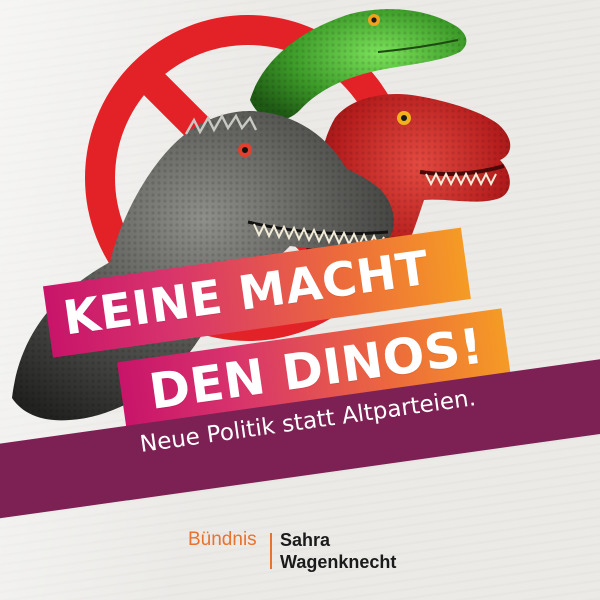 This screenshot has width=600, height=600. Describe the element at coordinates (222, 539) in the screenshot. I see `logo-word-buendnis: Bündnis` at that location.